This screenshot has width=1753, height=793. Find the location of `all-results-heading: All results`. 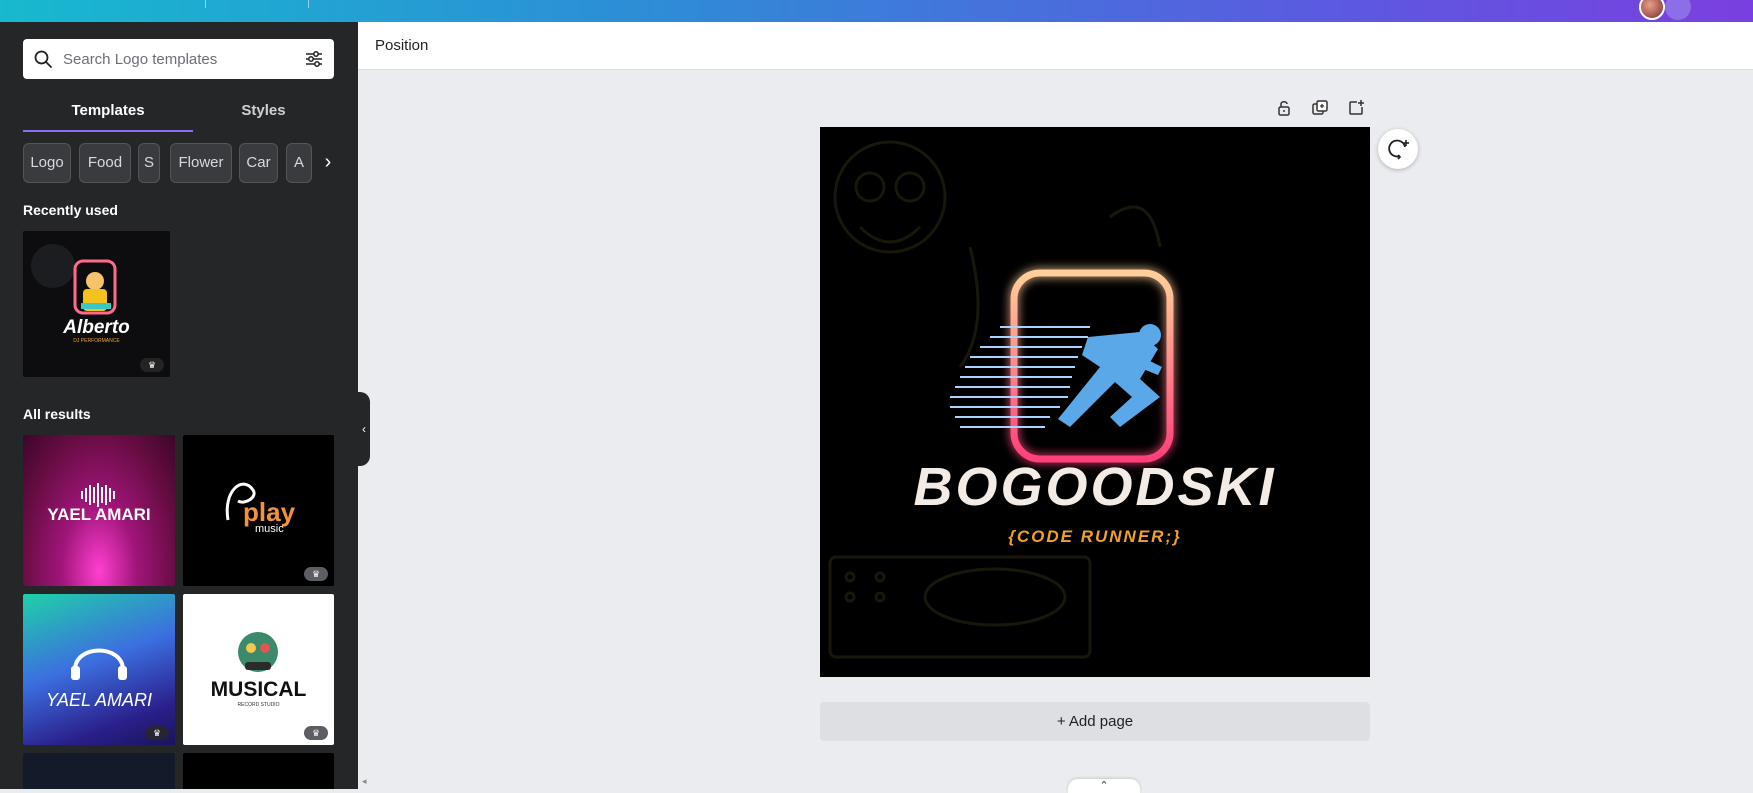

all-results-heading: All results is located at coordinates (57, 414).